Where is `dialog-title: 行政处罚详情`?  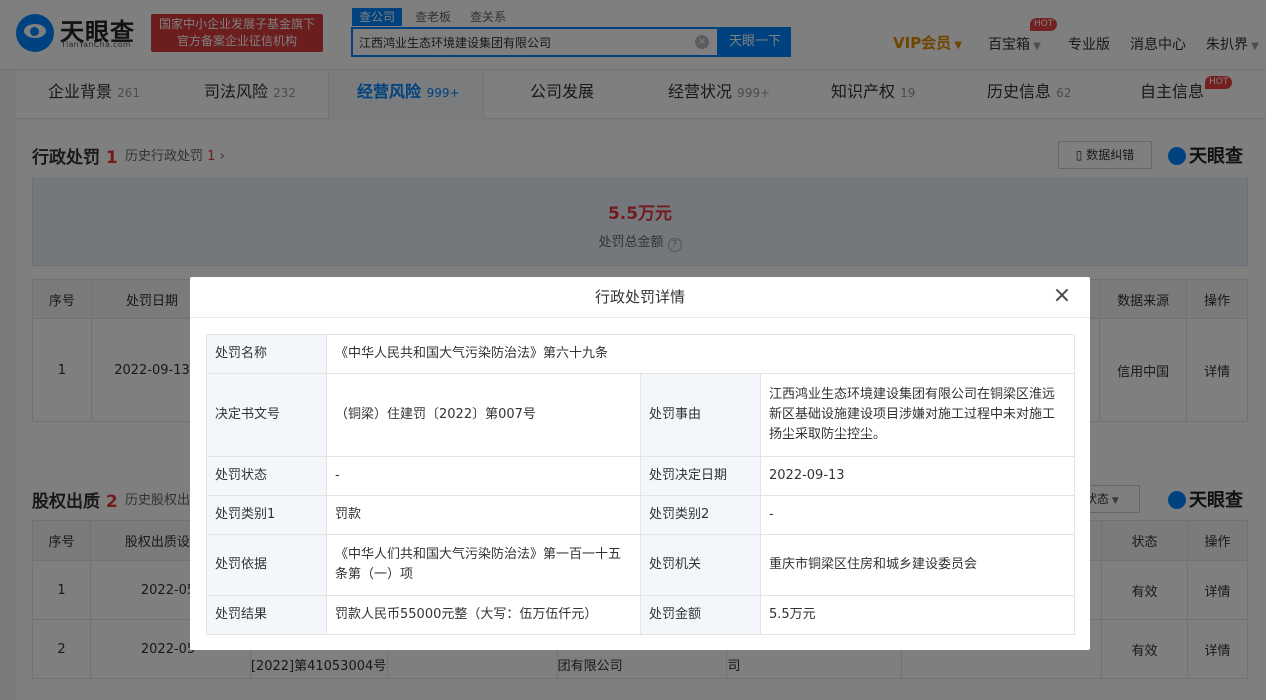 dialog-title: 行政处罚详情 is located at coordinates (640, 297).